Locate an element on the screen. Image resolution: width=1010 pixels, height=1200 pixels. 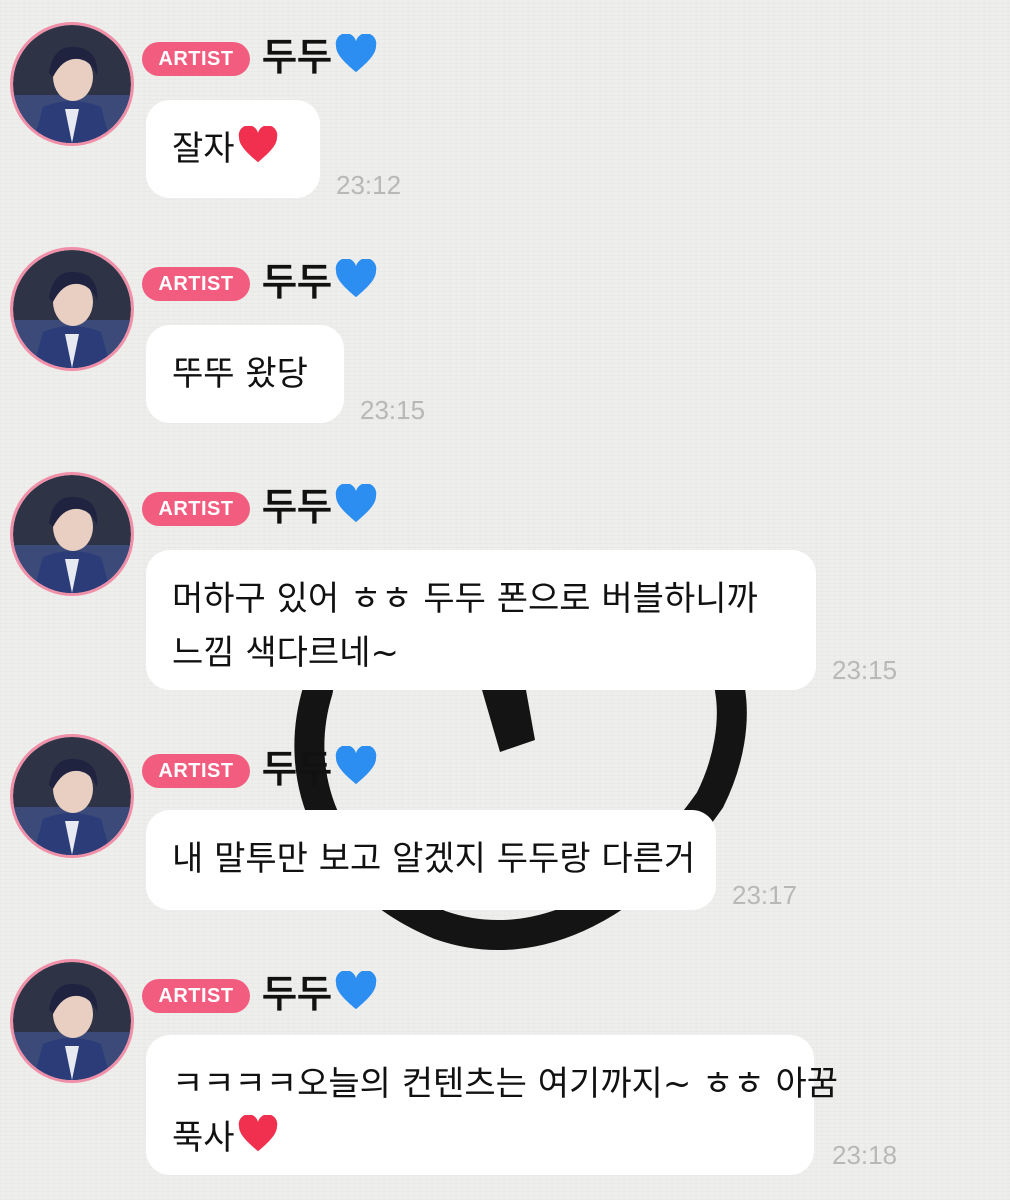
message-text: 잘자 is located at coordinates (203, 149).